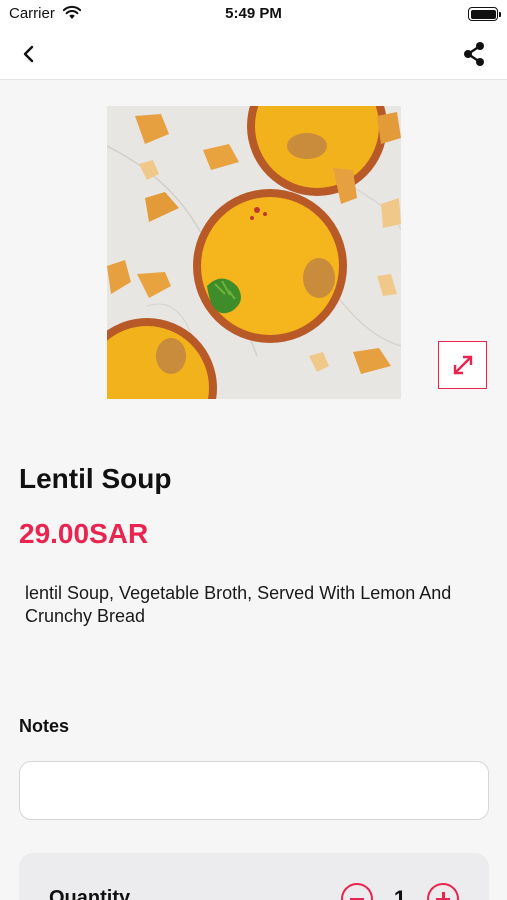 The width and height of the screenshot is (507, 900). I want to click on share-button, so click(474, 54).